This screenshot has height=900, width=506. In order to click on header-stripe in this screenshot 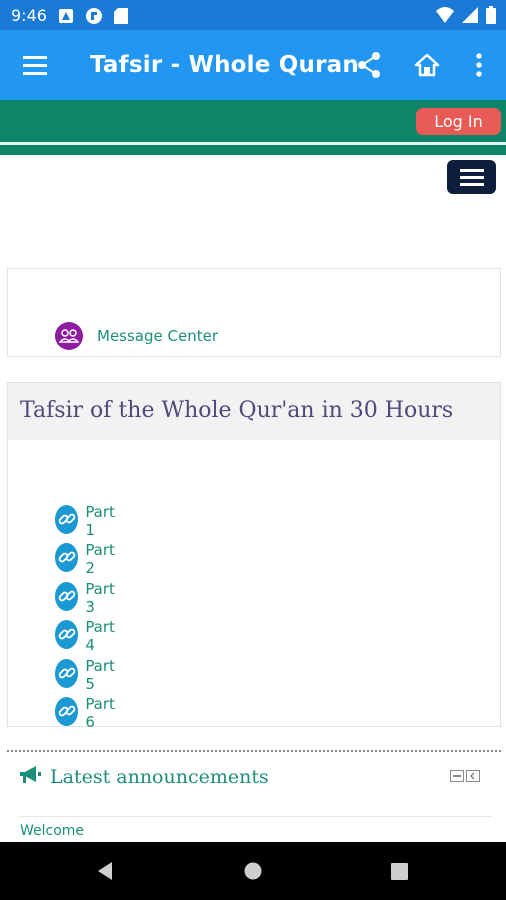, I will do `click(253, 150)`.